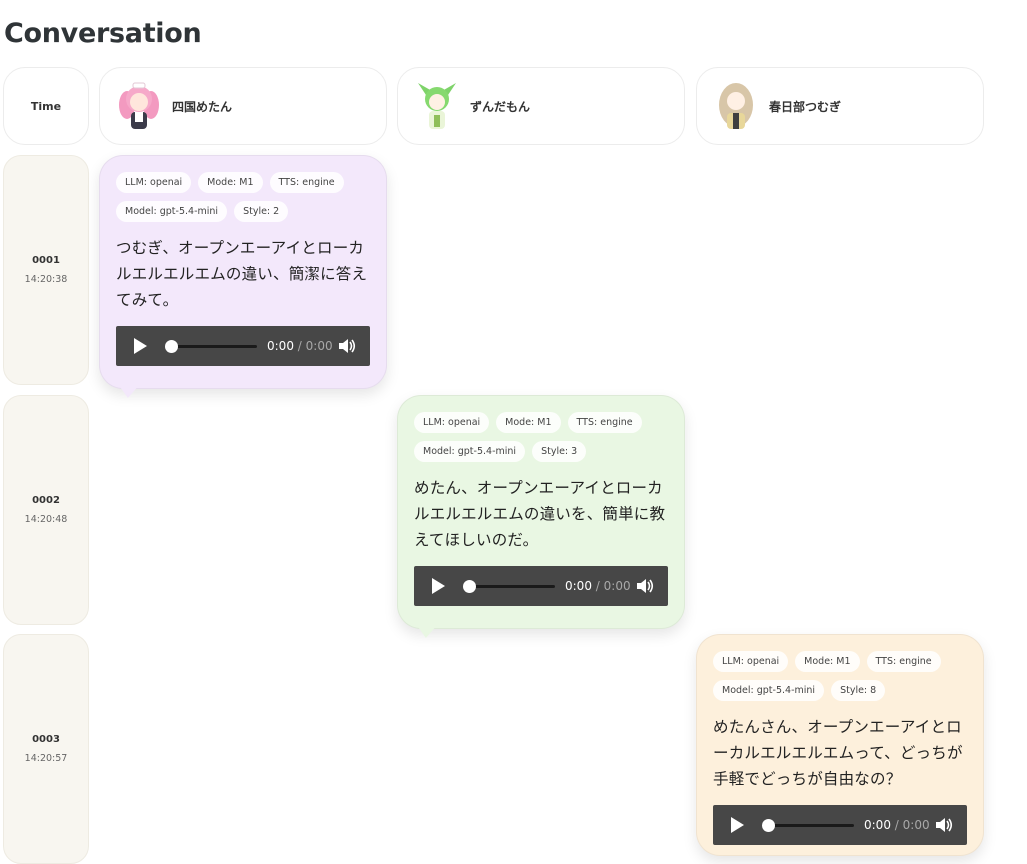 The image size is (1027, 864). Describe the element at coordinates (736, 106) in the screenshot. I see `tsumugi-avatar` at that location.